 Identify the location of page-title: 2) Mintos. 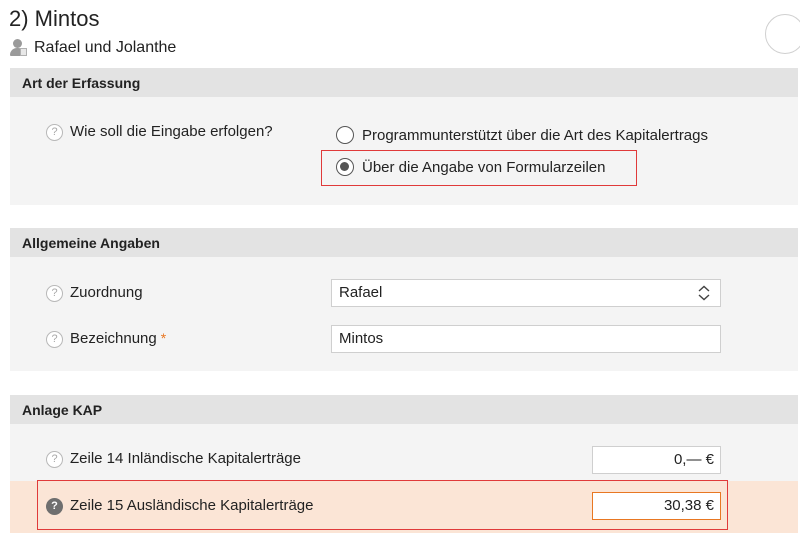
(54, 18).